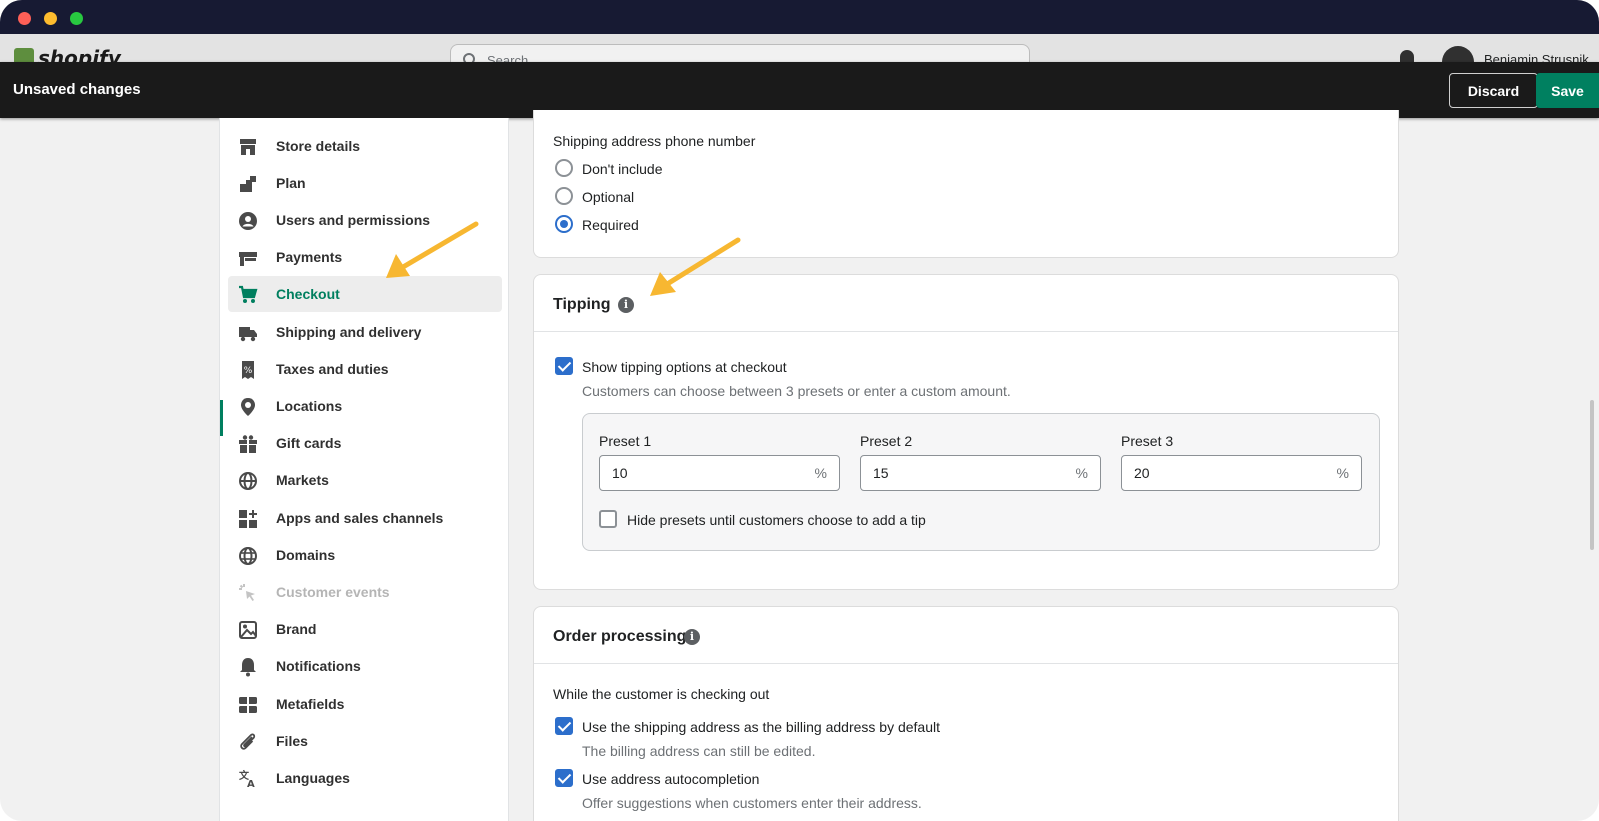  I want to click on sidebar-item-metafields: Metafields, so click(365, 704).